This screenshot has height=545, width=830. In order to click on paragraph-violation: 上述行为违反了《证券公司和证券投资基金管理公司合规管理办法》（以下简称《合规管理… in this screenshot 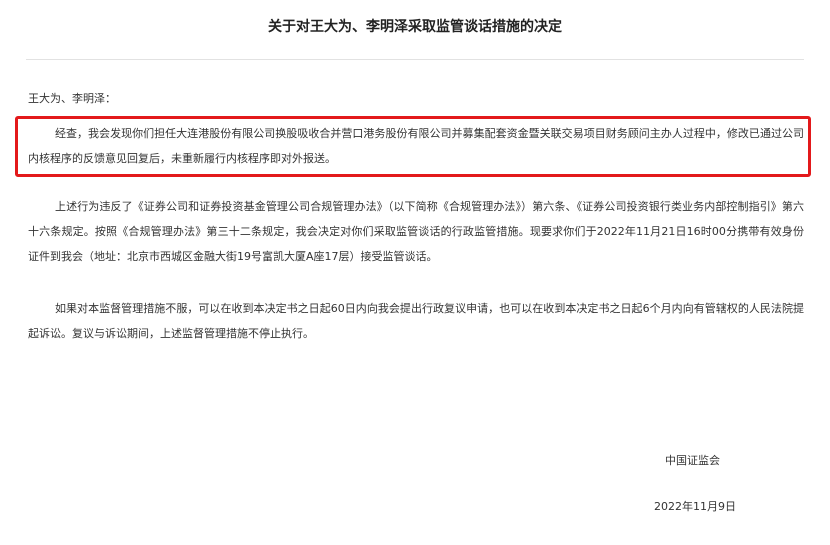, I will do `click(416, 231)`.